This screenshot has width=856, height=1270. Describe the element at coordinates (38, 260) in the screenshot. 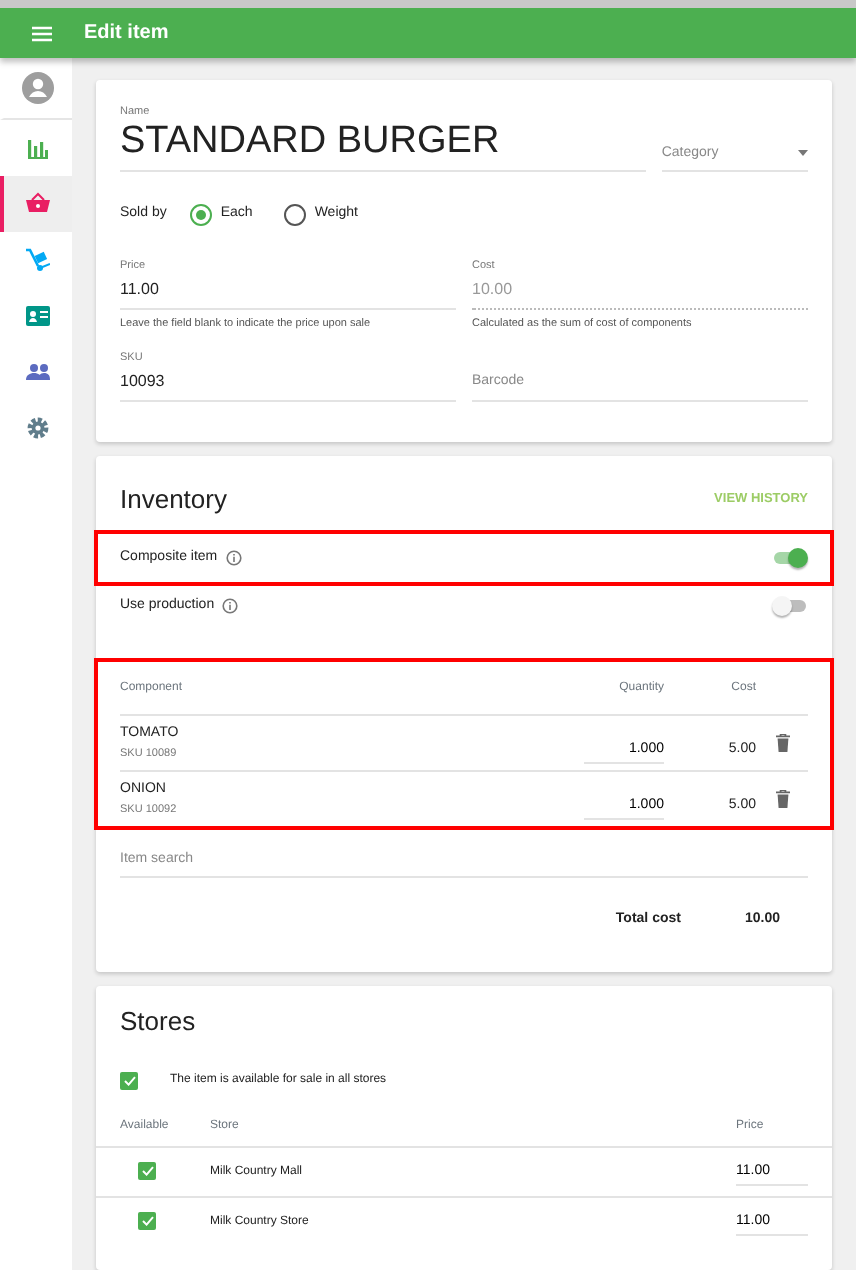

I see `hand-truck-icon` at that location.